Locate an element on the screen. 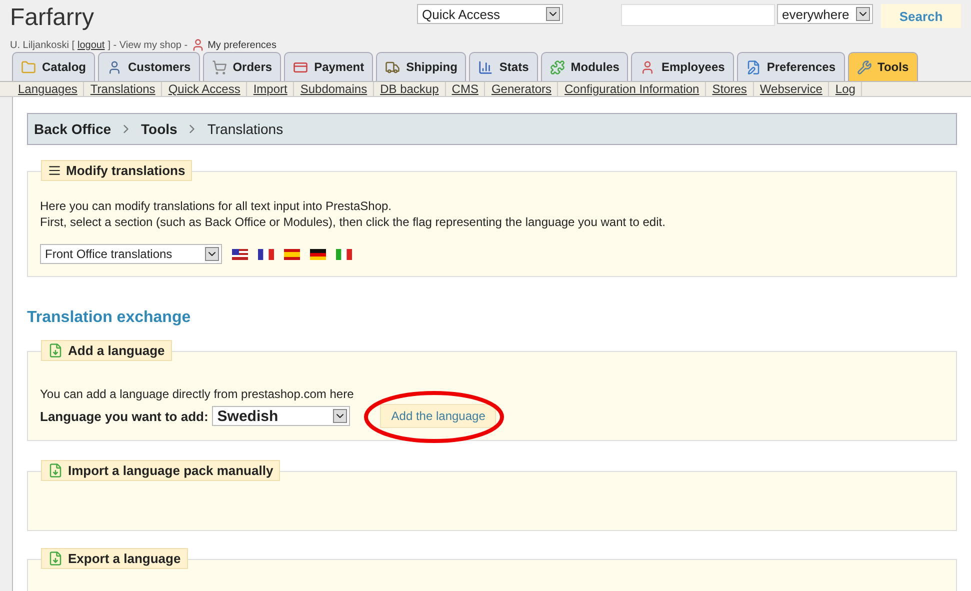 The height and width of the screenshot is (591, 971). section-heading: Translation exchange is located at coordinates (109, 318).